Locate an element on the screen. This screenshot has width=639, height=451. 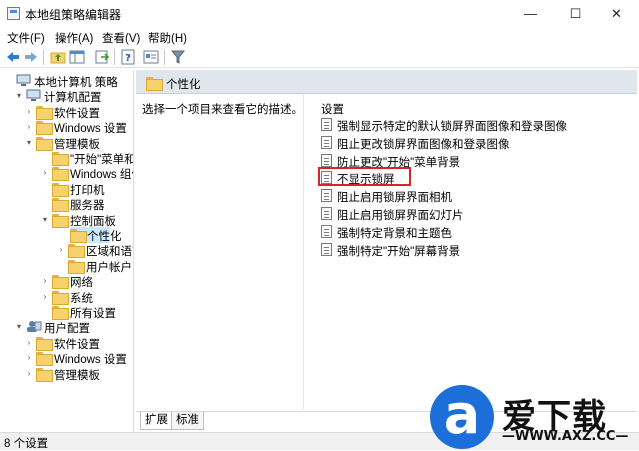
setting-label: 强制特定背景和主题色 is located at coordinates (394, 233).